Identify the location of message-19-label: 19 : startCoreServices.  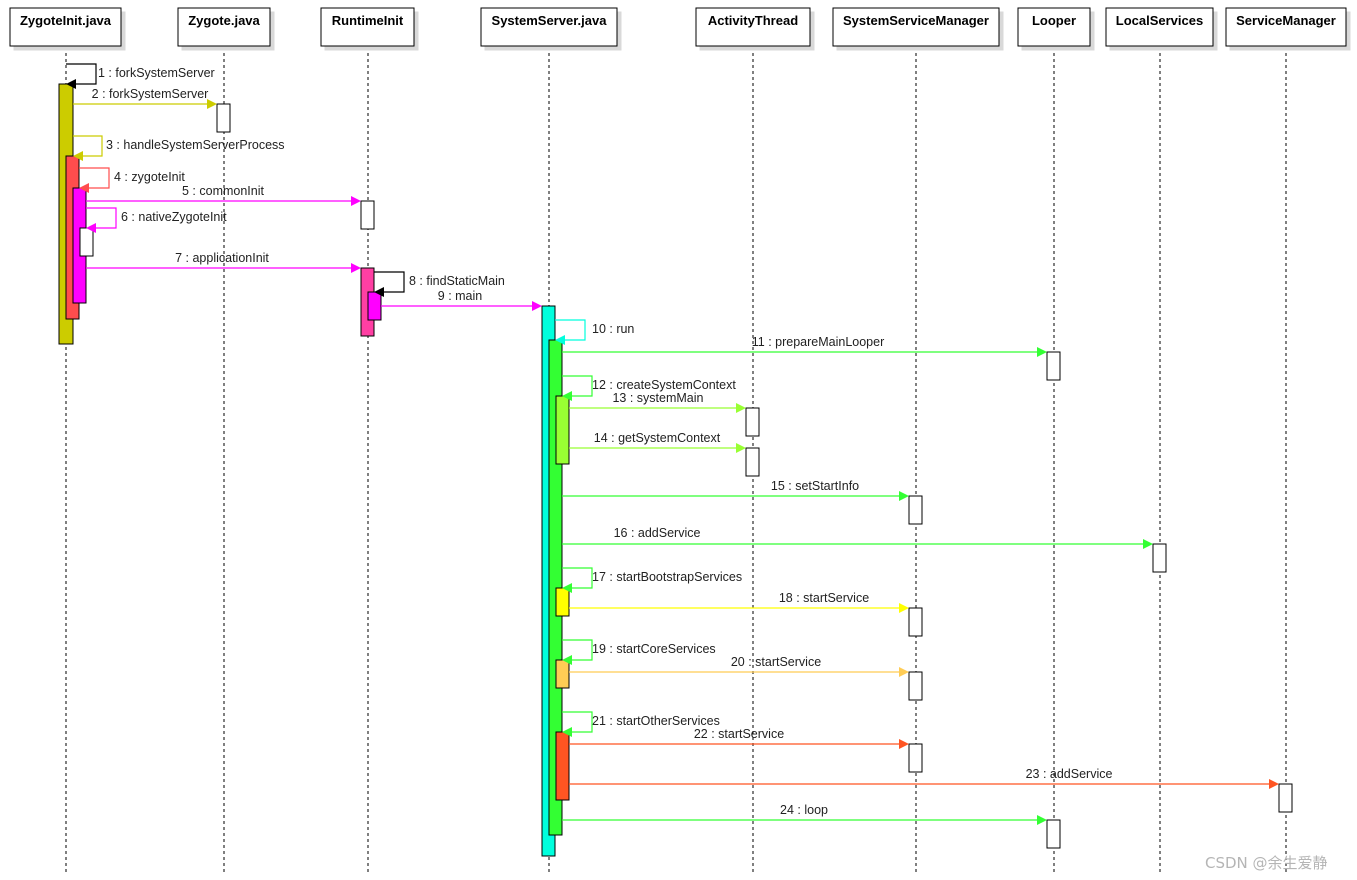
(654, 649).